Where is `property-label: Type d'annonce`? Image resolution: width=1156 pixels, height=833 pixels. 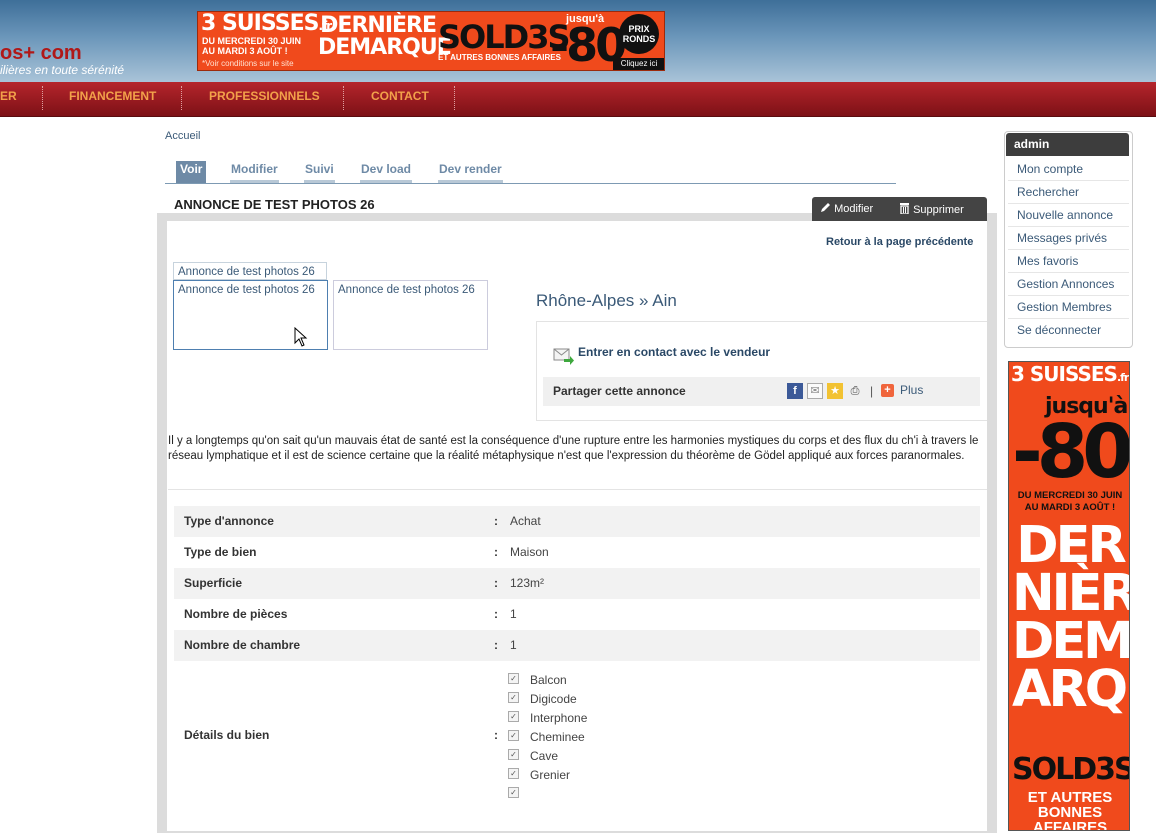
property-label: Type d'annonce is located at coordinates (229, 521).